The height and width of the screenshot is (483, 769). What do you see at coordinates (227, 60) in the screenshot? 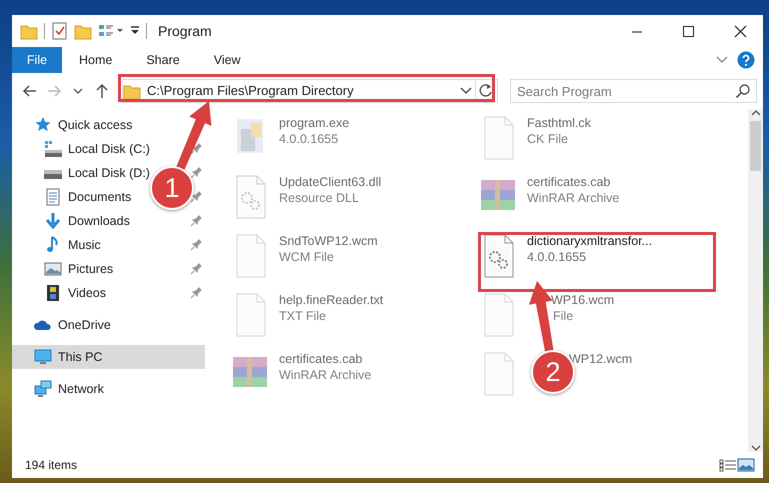
I see `ribbon-tab: View` at bounding box center [227, 60].